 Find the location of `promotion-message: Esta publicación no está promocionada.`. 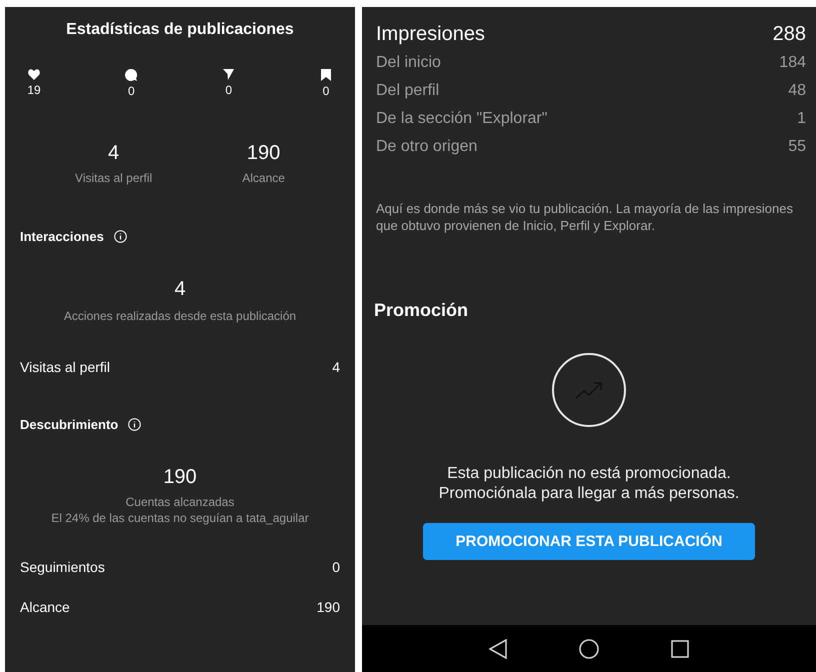

promotion-message: Esta publicación no está promocionada. is located at coordinates (589, 474).